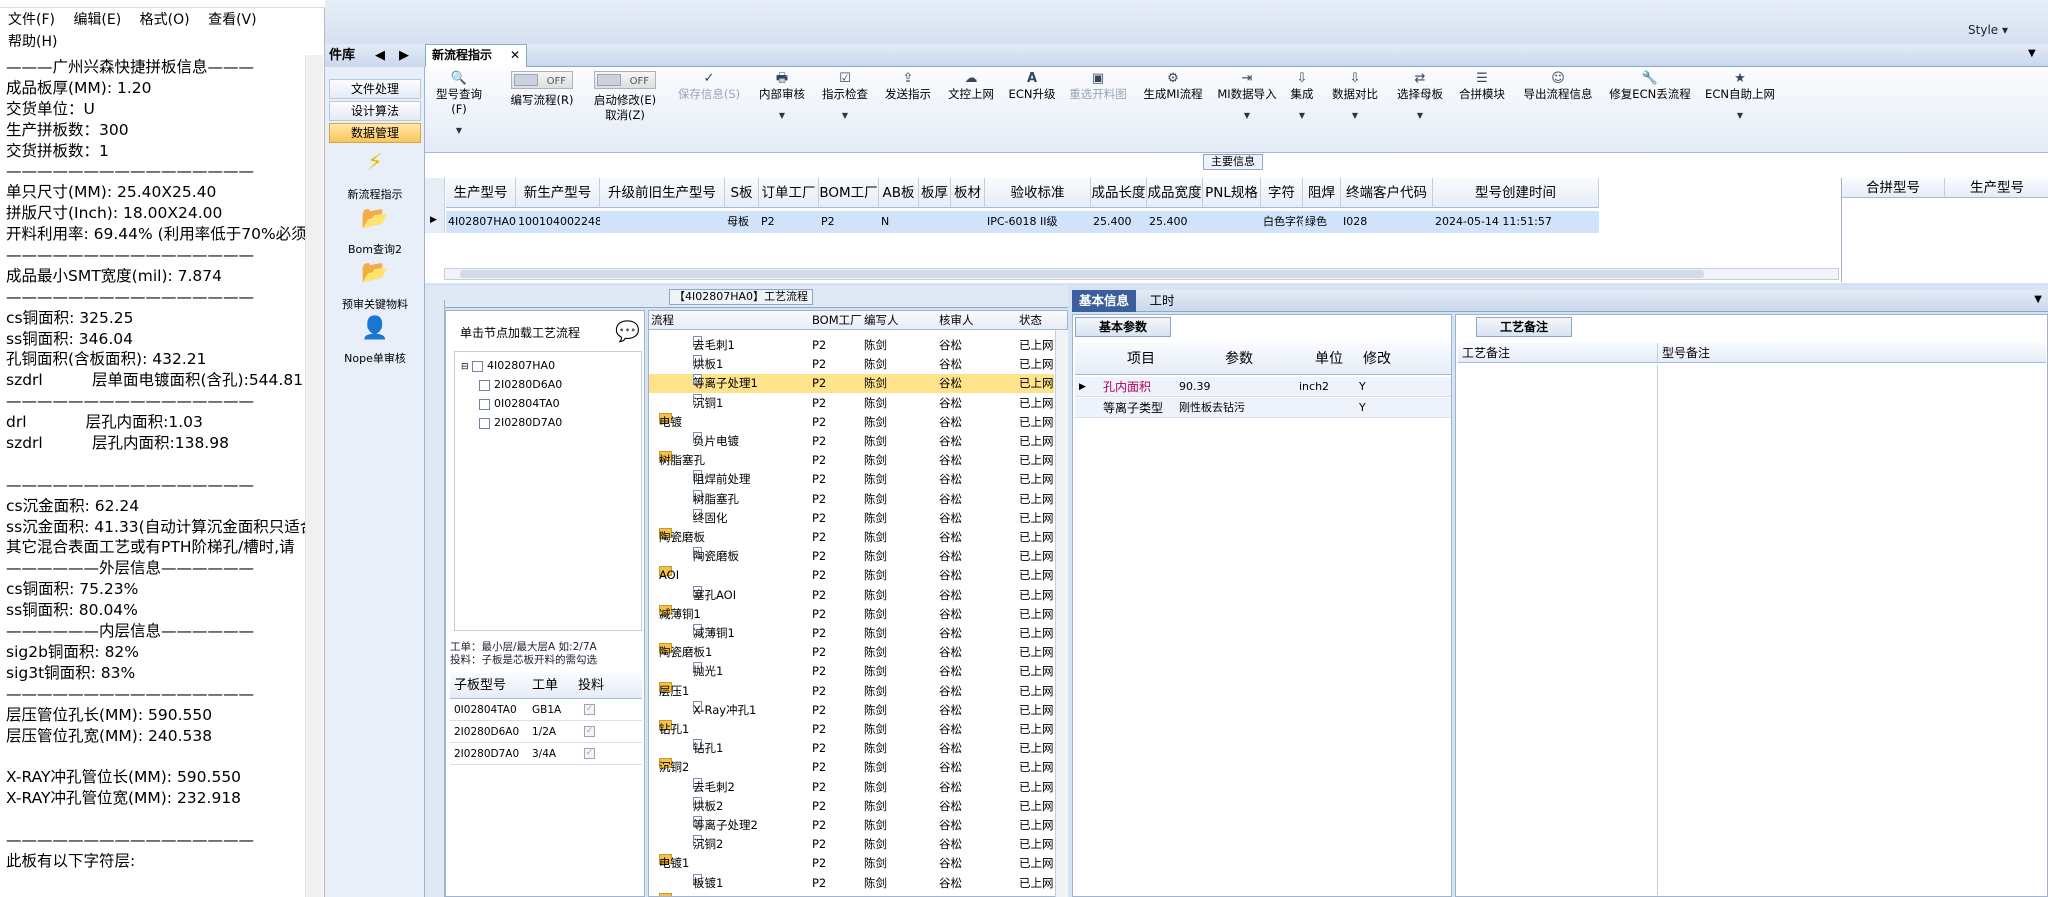  What do you see at coordinates (435, 598) in the screenshot?
I see `side-collapse-strip` at bounding box center [435, 598].